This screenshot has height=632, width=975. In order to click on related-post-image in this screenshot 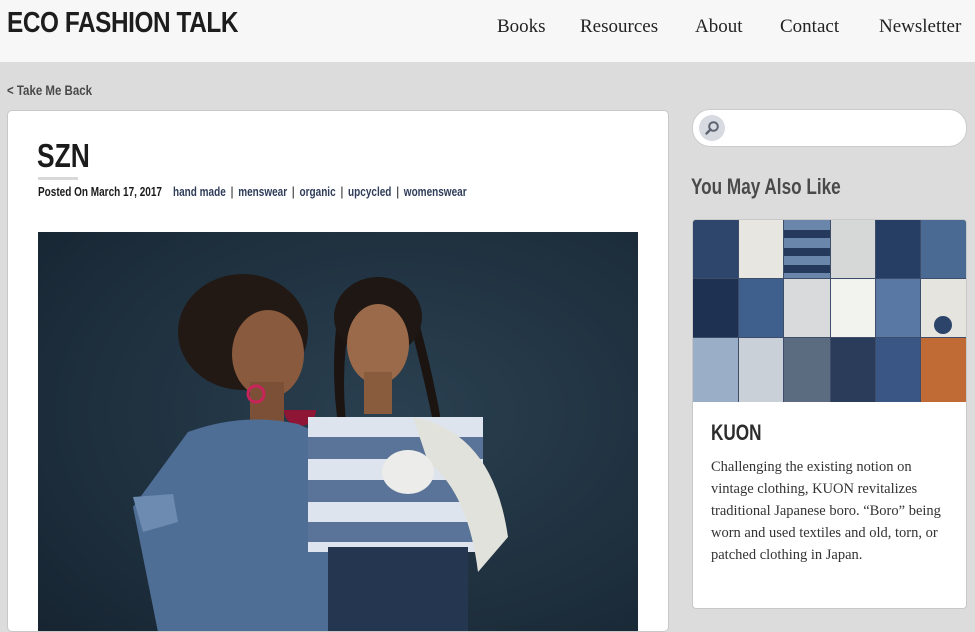, I will do `click(829, 311)`.